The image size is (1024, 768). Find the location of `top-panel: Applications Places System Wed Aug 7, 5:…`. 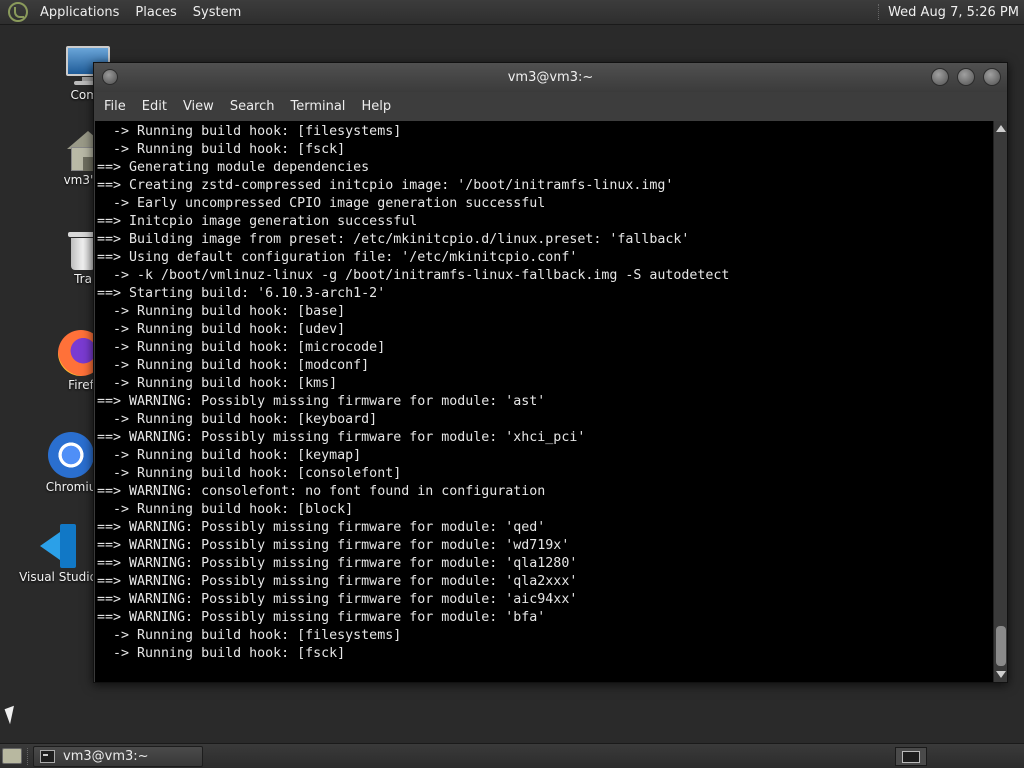

top-panel: Applications Places System Wed Aug 7, 5:… is located at coordinates (512, 12).